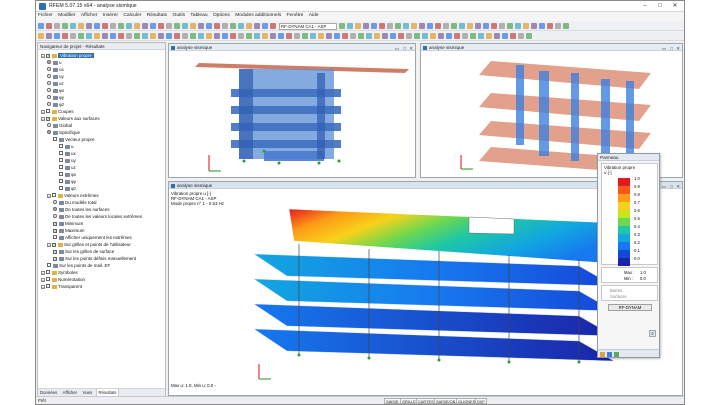 This screenshot has width=720, height=405. Describe the element at coordinates (55, 104) in the screenshot. I see `tree-item: φz` at that location.